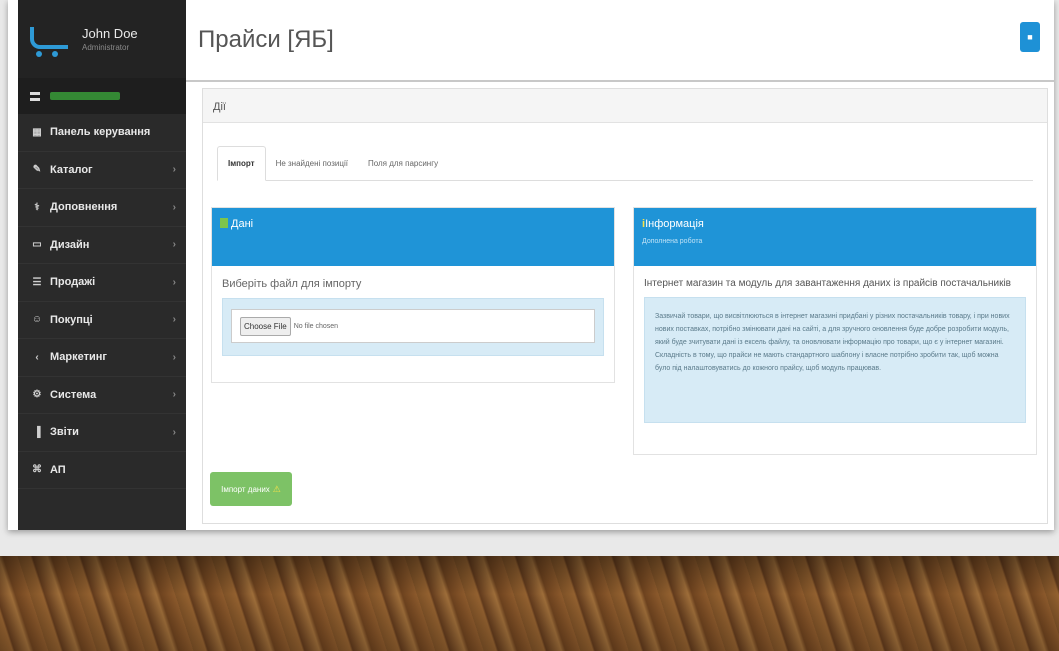 The height and width of the screenshot is (651, 1059). I want to click on sidebar-item: ⚕ Доповнення ›, so click(102, 208).